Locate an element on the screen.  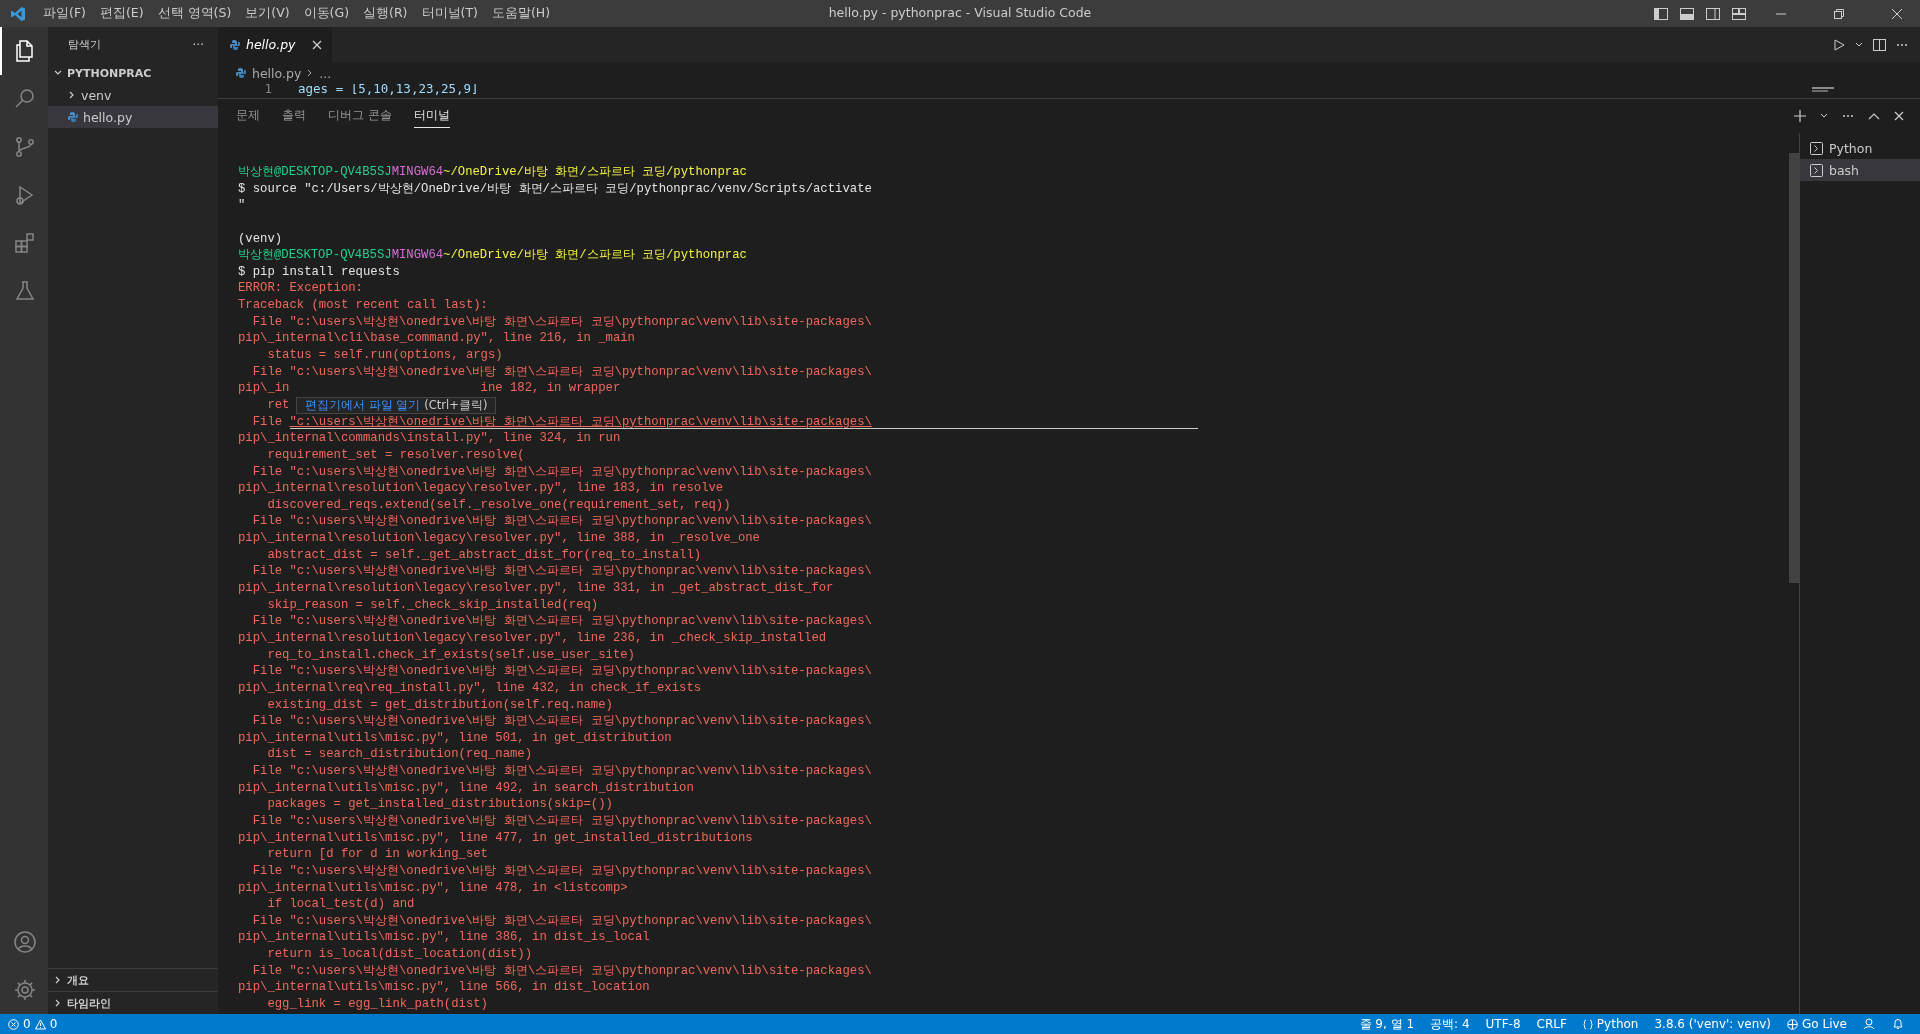
python-file-icon is located at coordinates (241, 73).